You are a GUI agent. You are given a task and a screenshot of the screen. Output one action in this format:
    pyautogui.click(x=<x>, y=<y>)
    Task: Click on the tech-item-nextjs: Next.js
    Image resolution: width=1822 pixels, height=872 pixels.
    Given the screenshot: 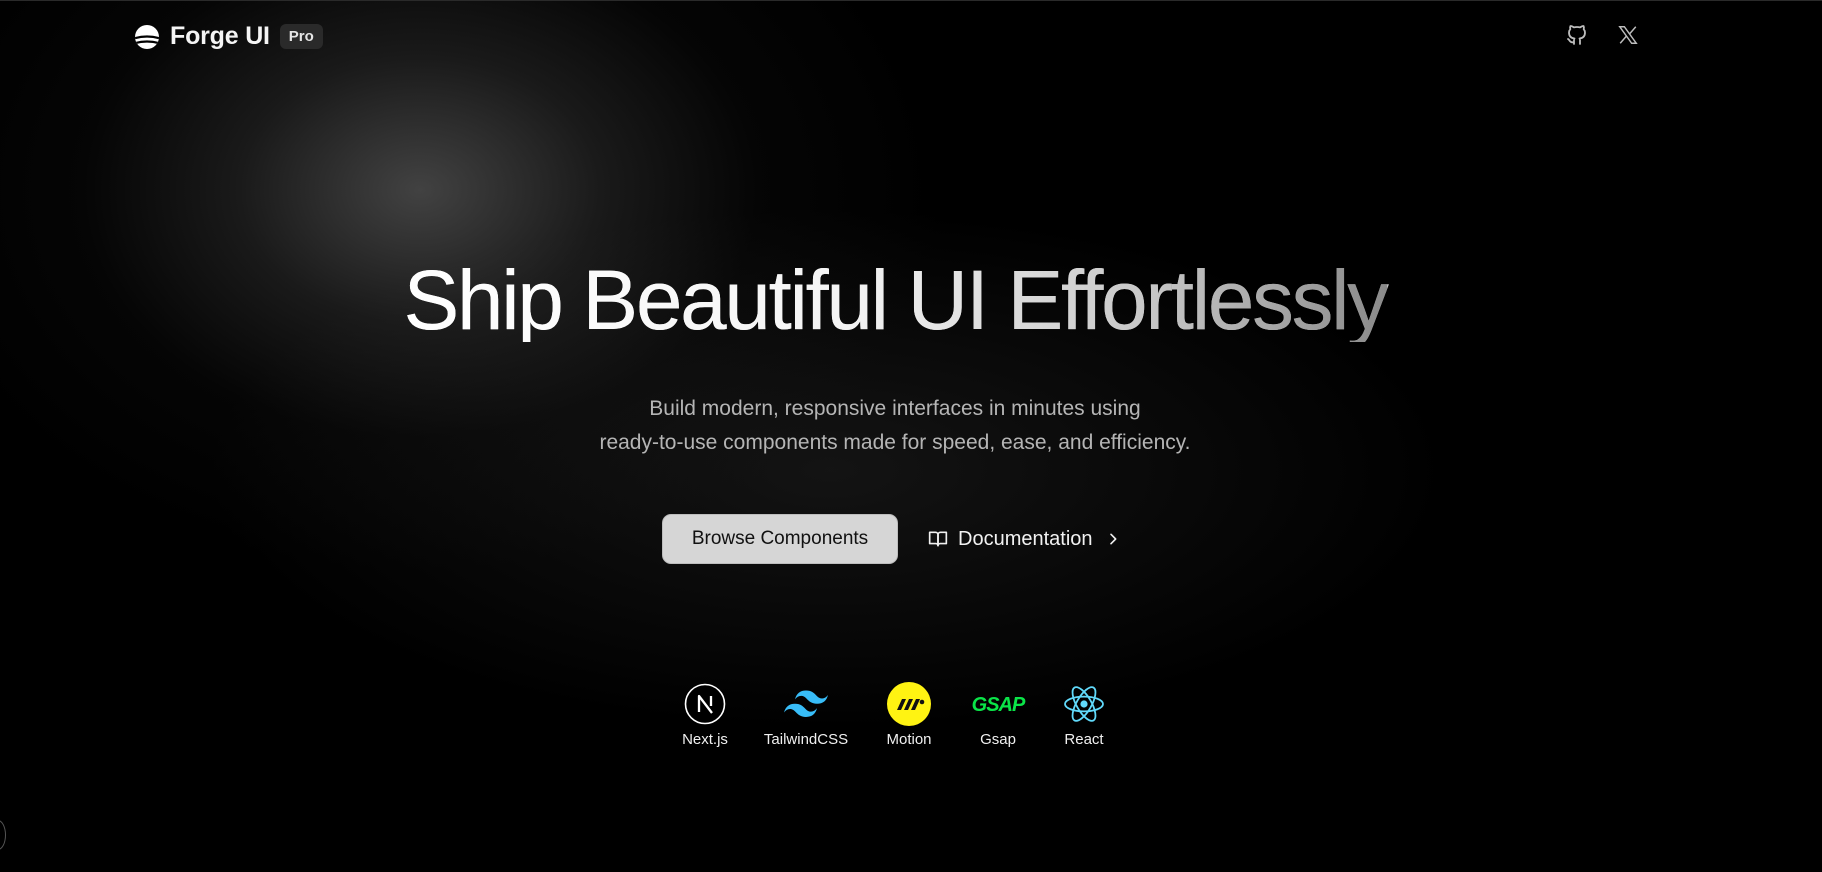 What is the action you would take?
    pyautogui.click(x=705, y=715)
    